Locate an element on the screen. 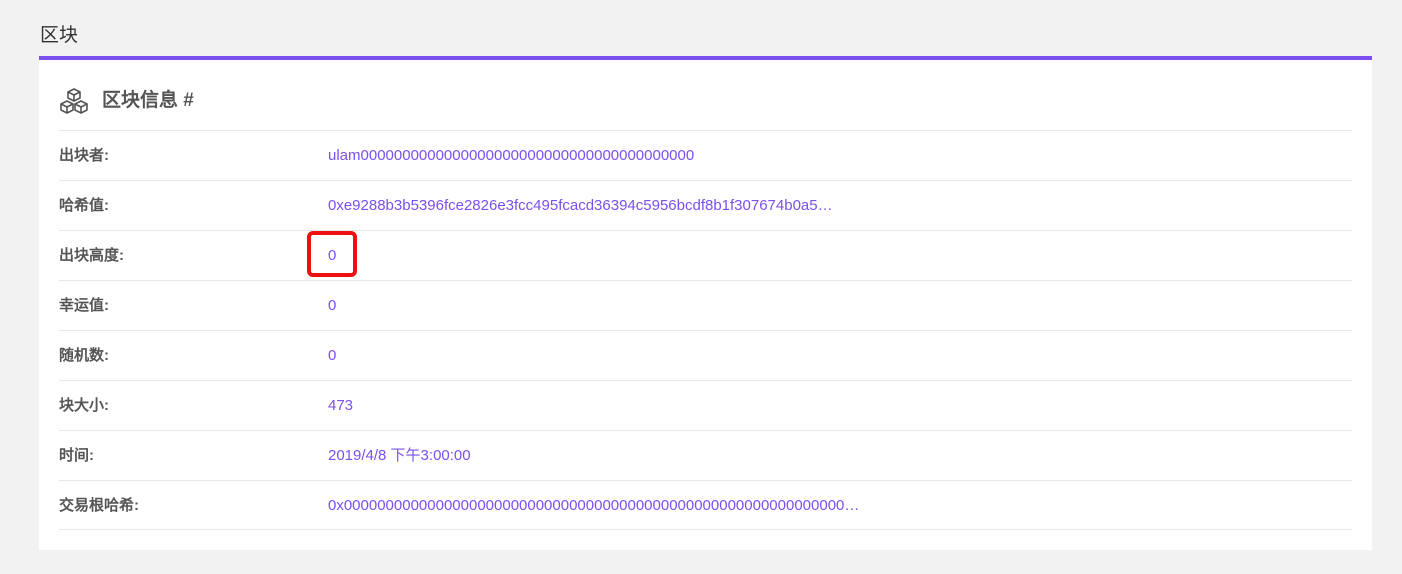 Image resolution: width=1402 pixels, height=574 pixels. hash-label: 哈希值: is located at coordinates (84, 205).